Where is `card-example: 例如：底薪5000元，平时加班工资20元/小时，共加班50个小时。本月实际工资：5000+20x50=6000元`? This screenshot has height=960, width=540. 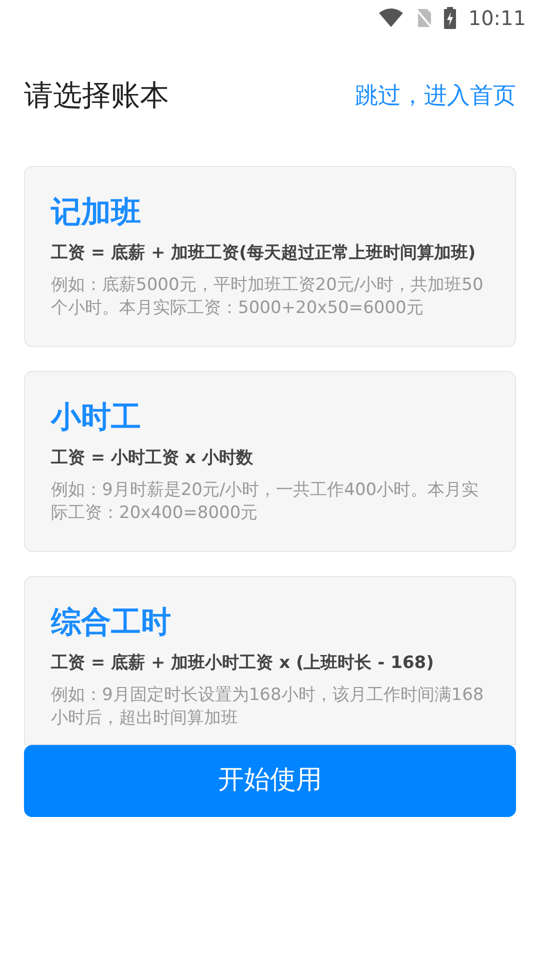 card-example: 例如：底薪5000元，平时加班工资20元/小时，共加班50个小时。本月实际工资：5000+20x50=6000元 is located at coordinates (267, 297).